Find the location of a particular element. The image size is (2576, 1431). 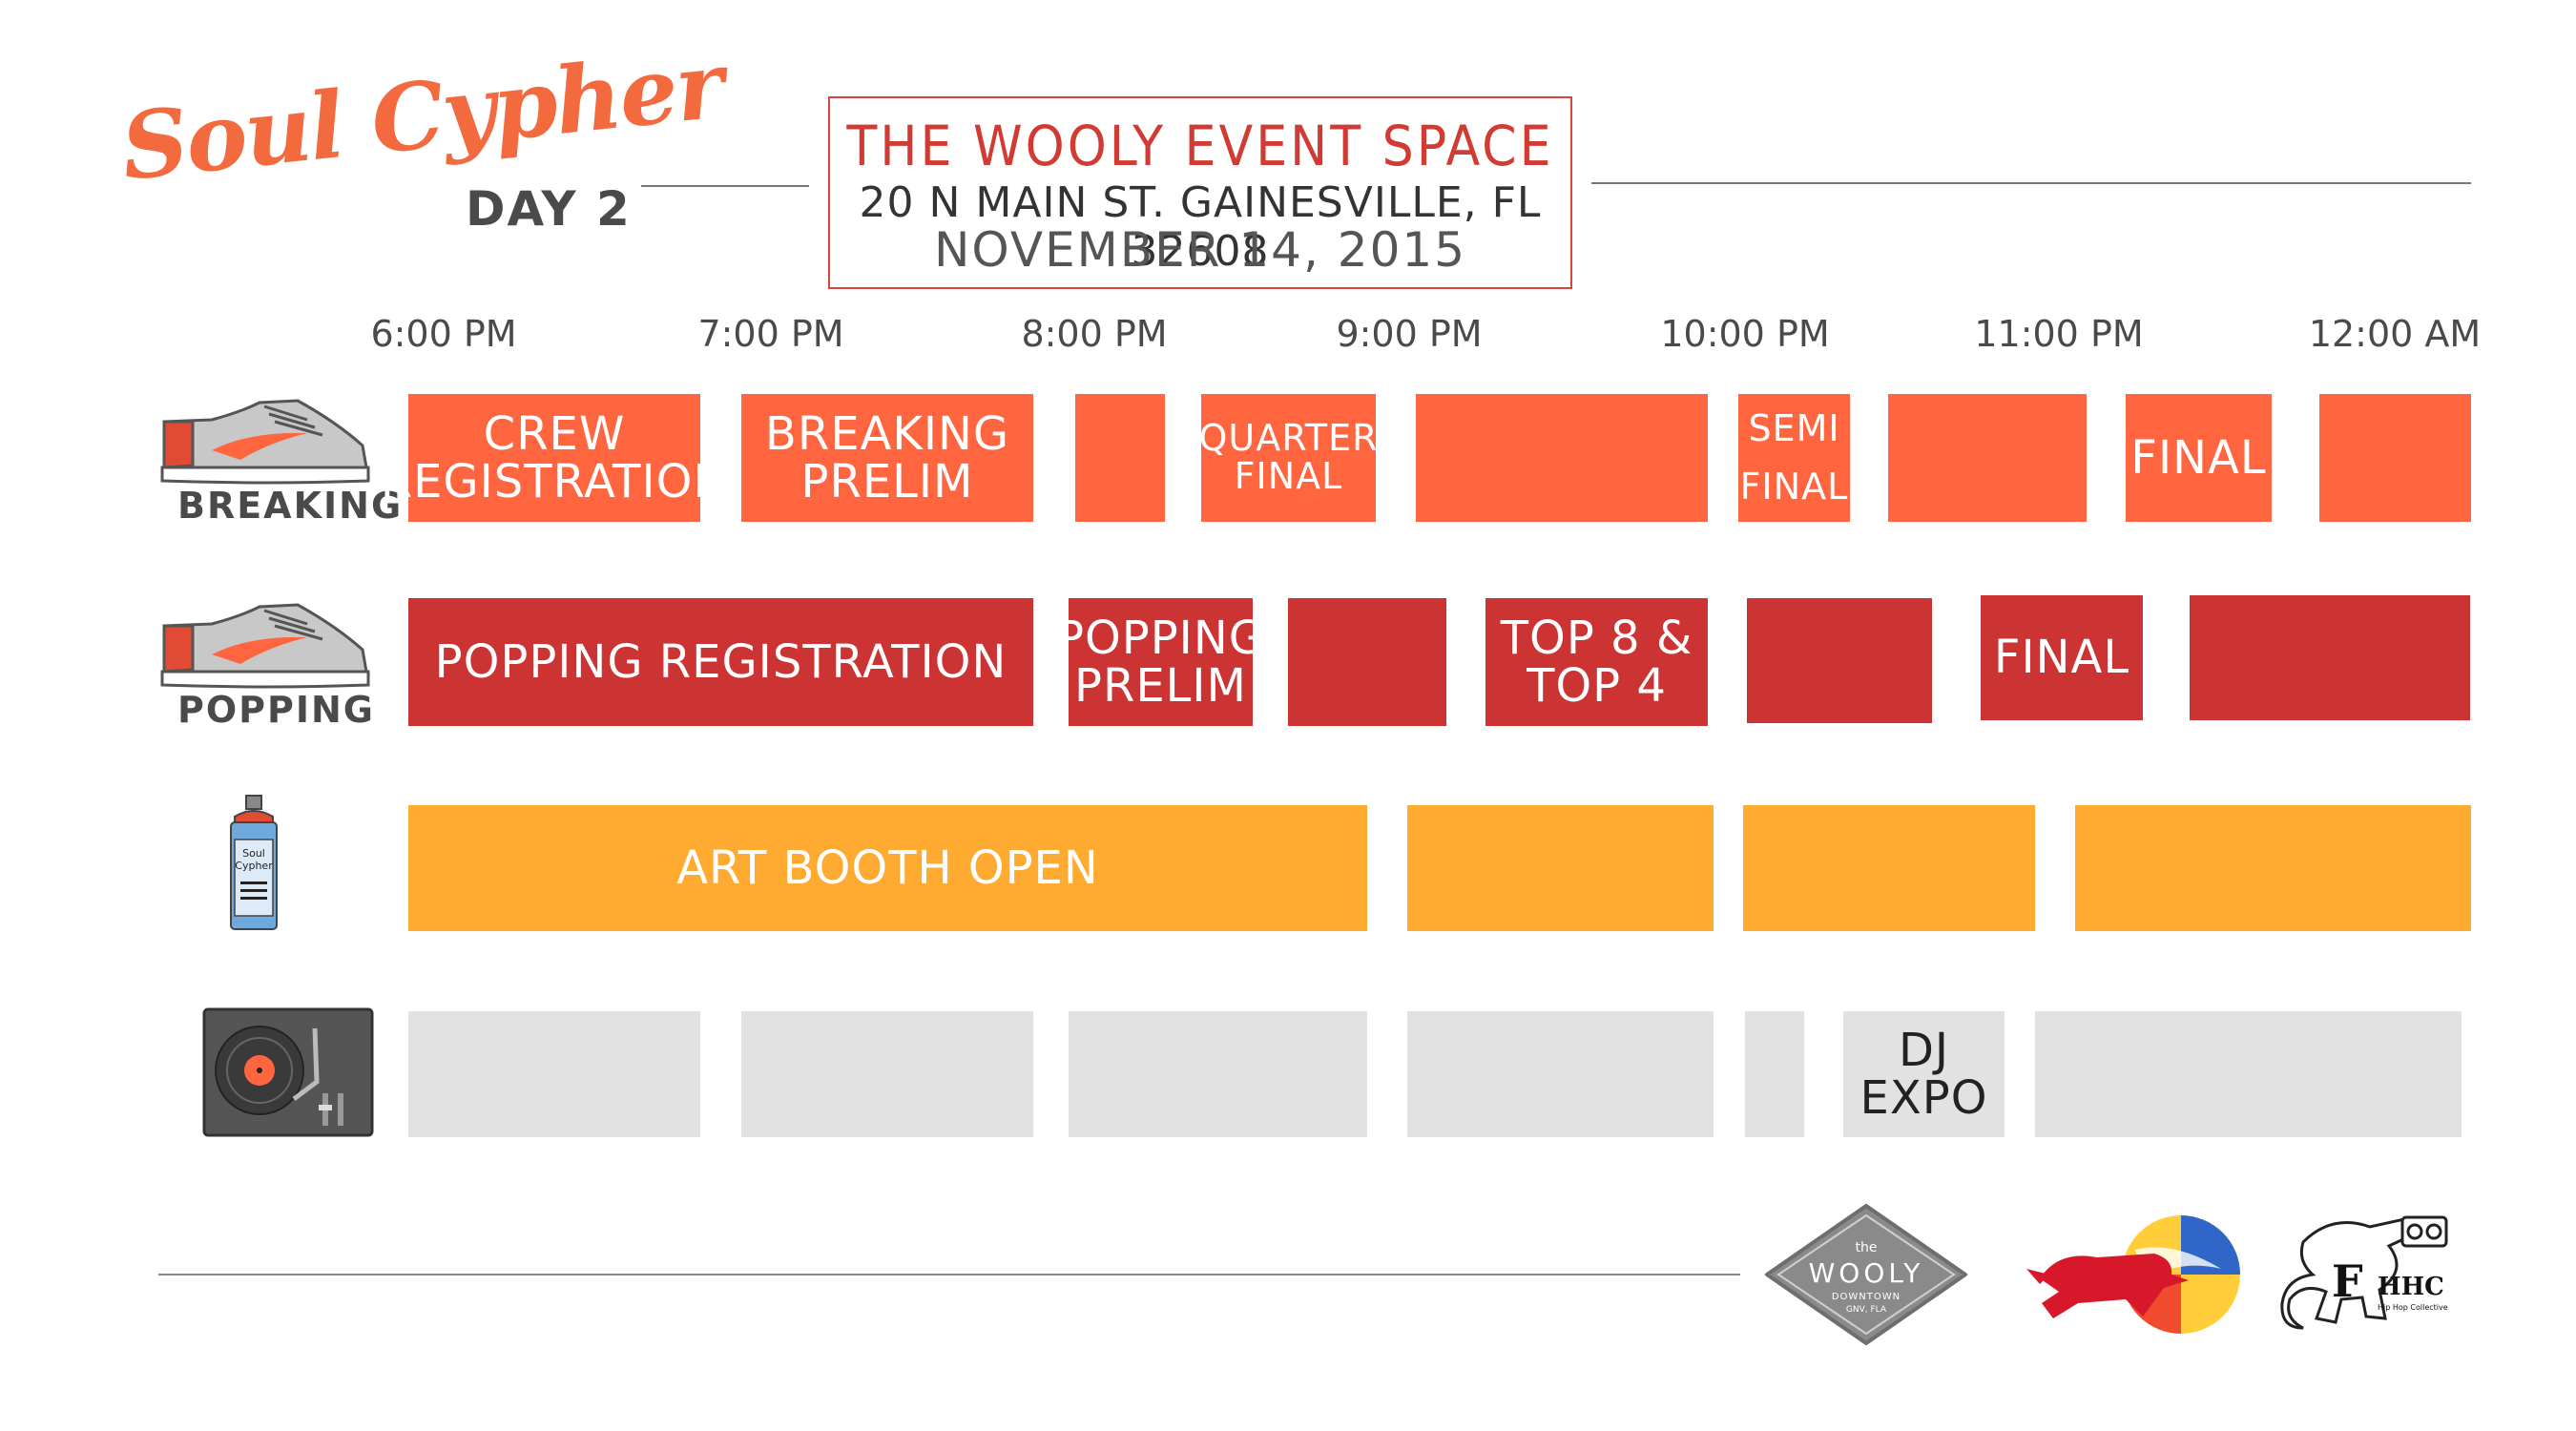

spray-can-icon: Soul Cypher is located at coordinates (254, 862).